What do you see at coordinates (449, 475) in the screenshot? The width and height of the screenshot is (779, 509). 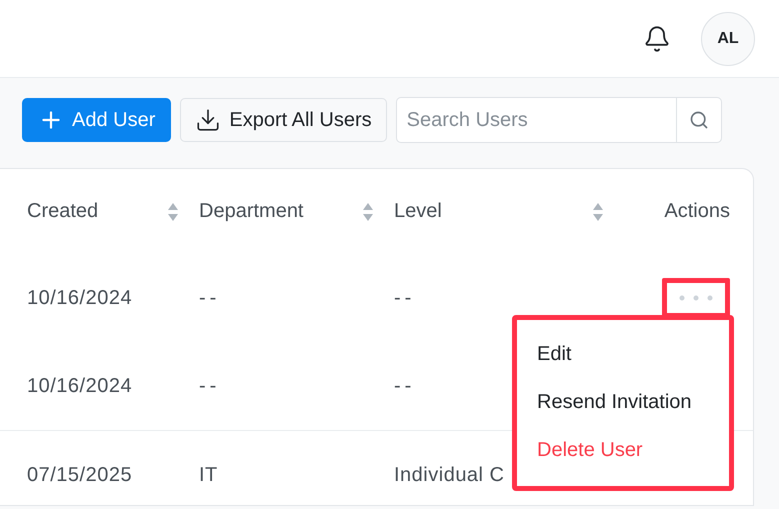 I see `table-cell: Individual C` at bounding box center [449, 475].